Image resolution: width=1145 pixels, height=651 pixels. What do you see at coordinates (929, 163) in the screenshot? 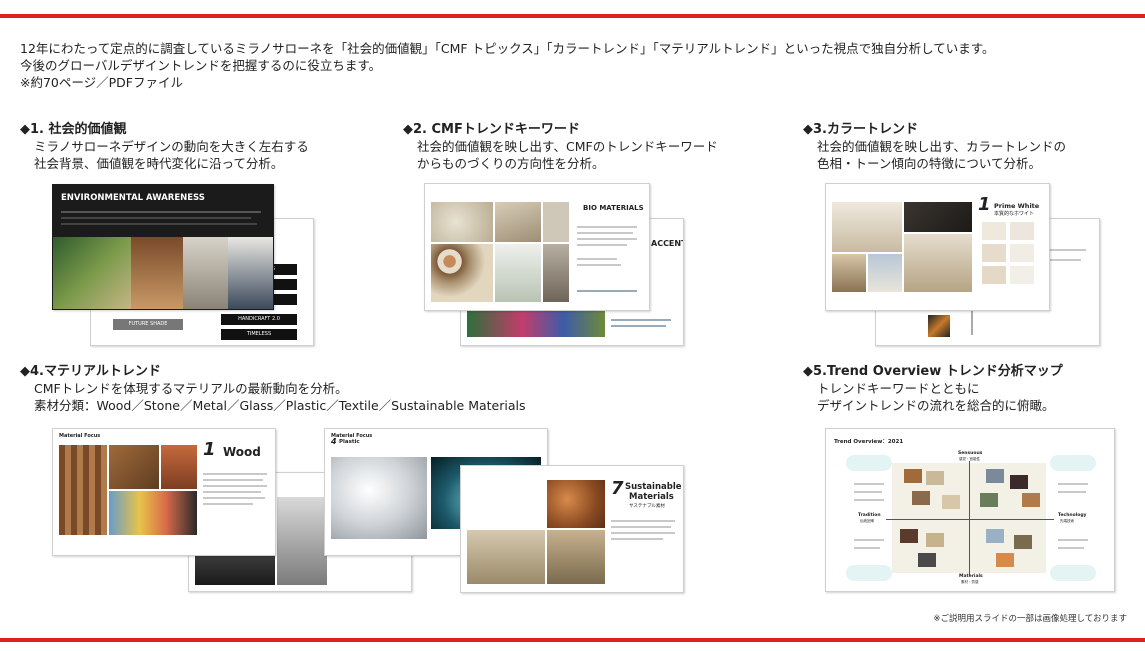
I see `section-desc-2: 色相・トーン傾向の特徴について分析。` at bounding box center [929, 163].